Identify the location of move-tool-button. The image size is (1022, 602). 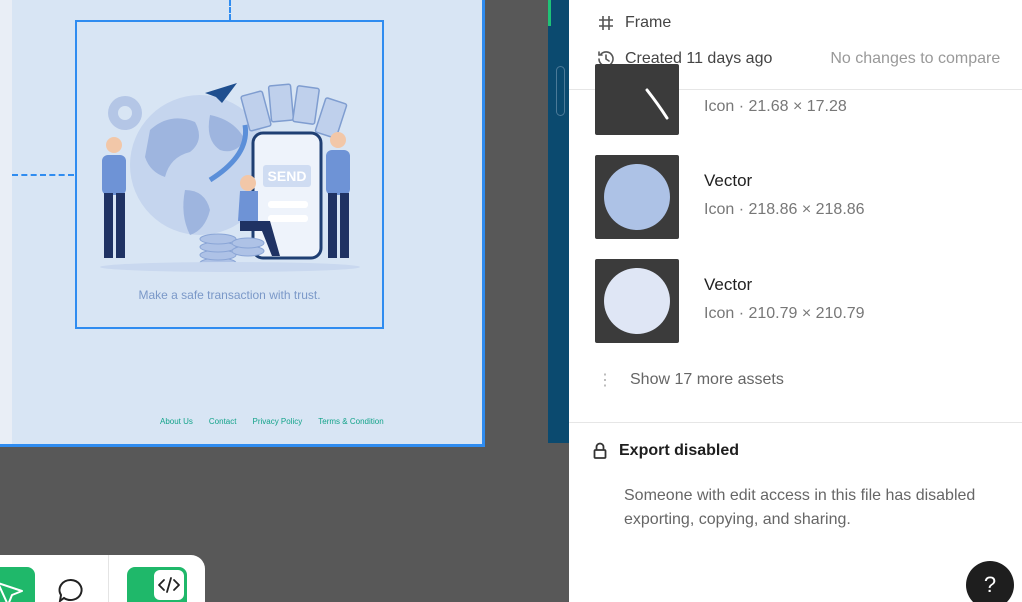
(17, 584).